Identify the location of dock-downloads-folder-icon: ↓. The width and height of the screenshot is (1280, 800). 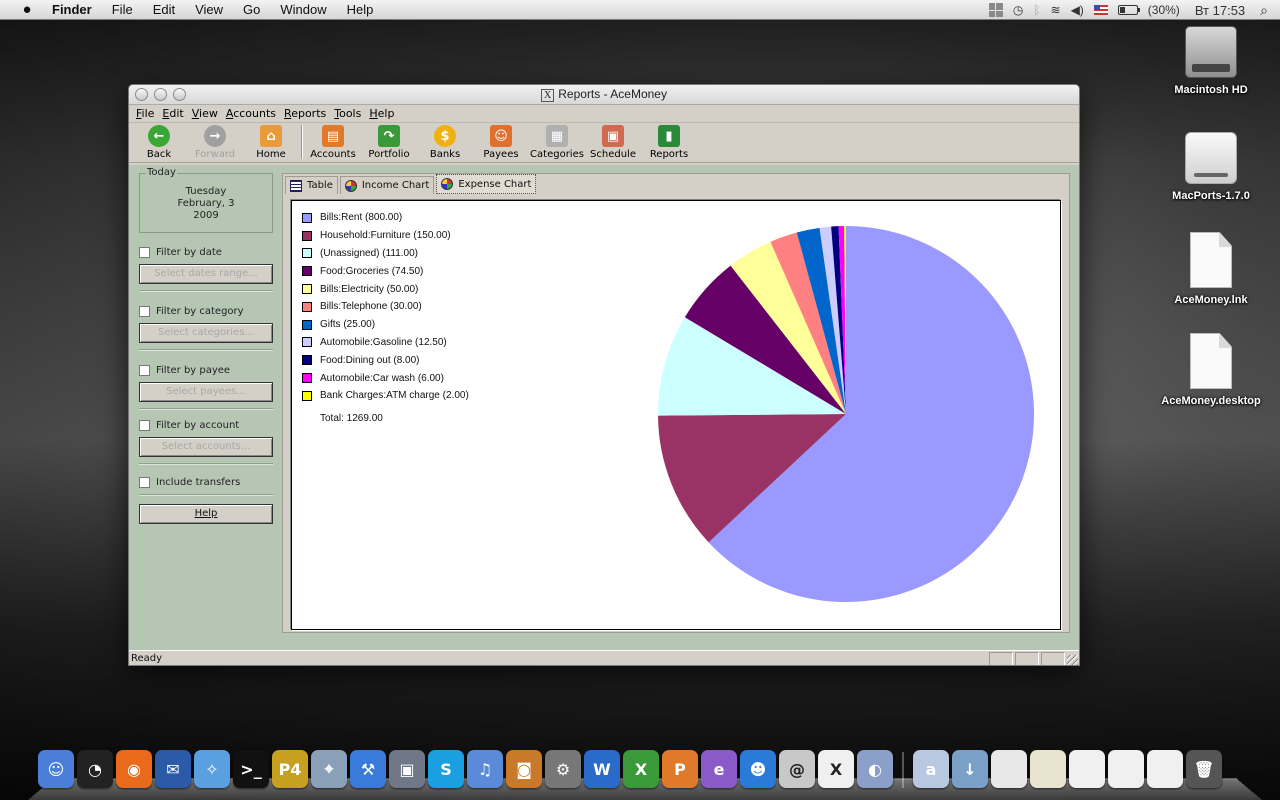
(970, 769).